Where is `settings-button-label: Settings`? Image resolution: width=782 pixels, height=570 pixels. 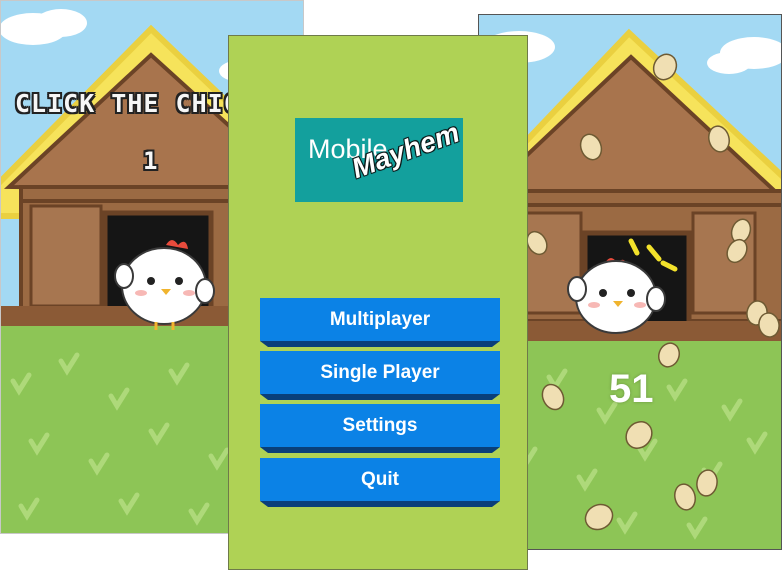 settings-button-label: Settings is located at coordinates (380, 425).